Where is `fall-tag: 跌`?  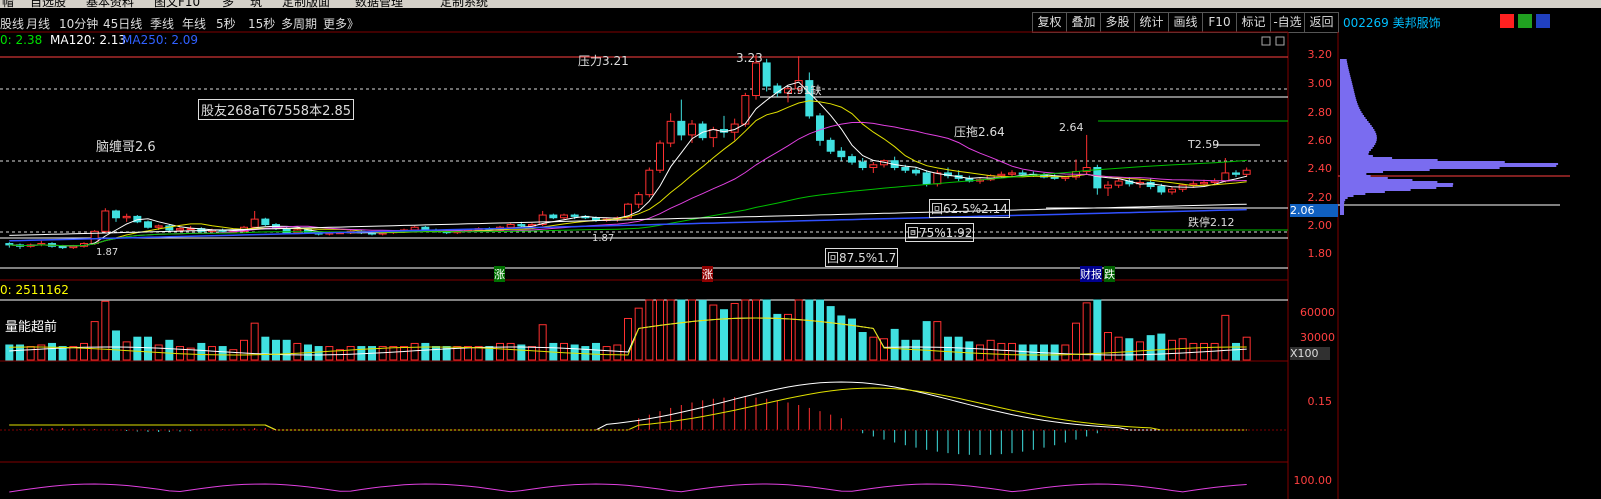 fall-tag: 跌 is located at coordinates (1109, 274).